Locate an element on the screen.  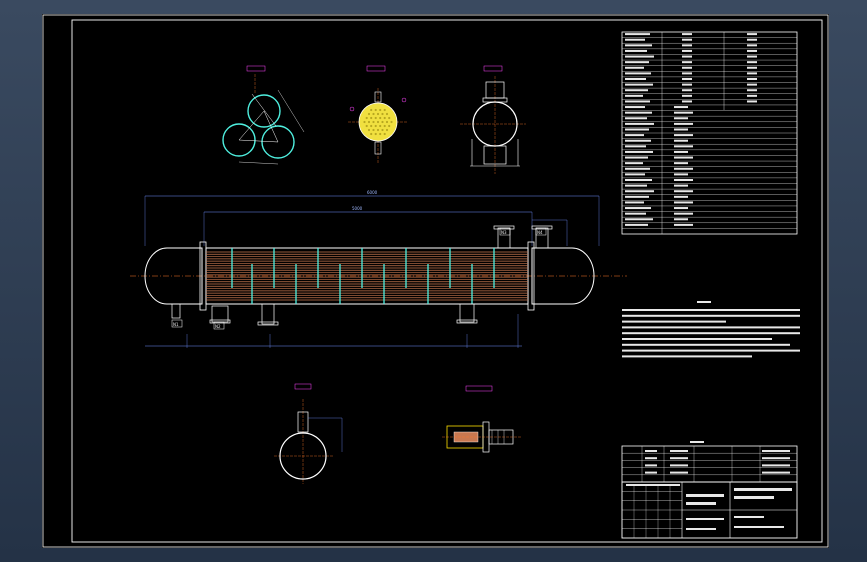
tubesheet-view is located at coordinates (378, 114).